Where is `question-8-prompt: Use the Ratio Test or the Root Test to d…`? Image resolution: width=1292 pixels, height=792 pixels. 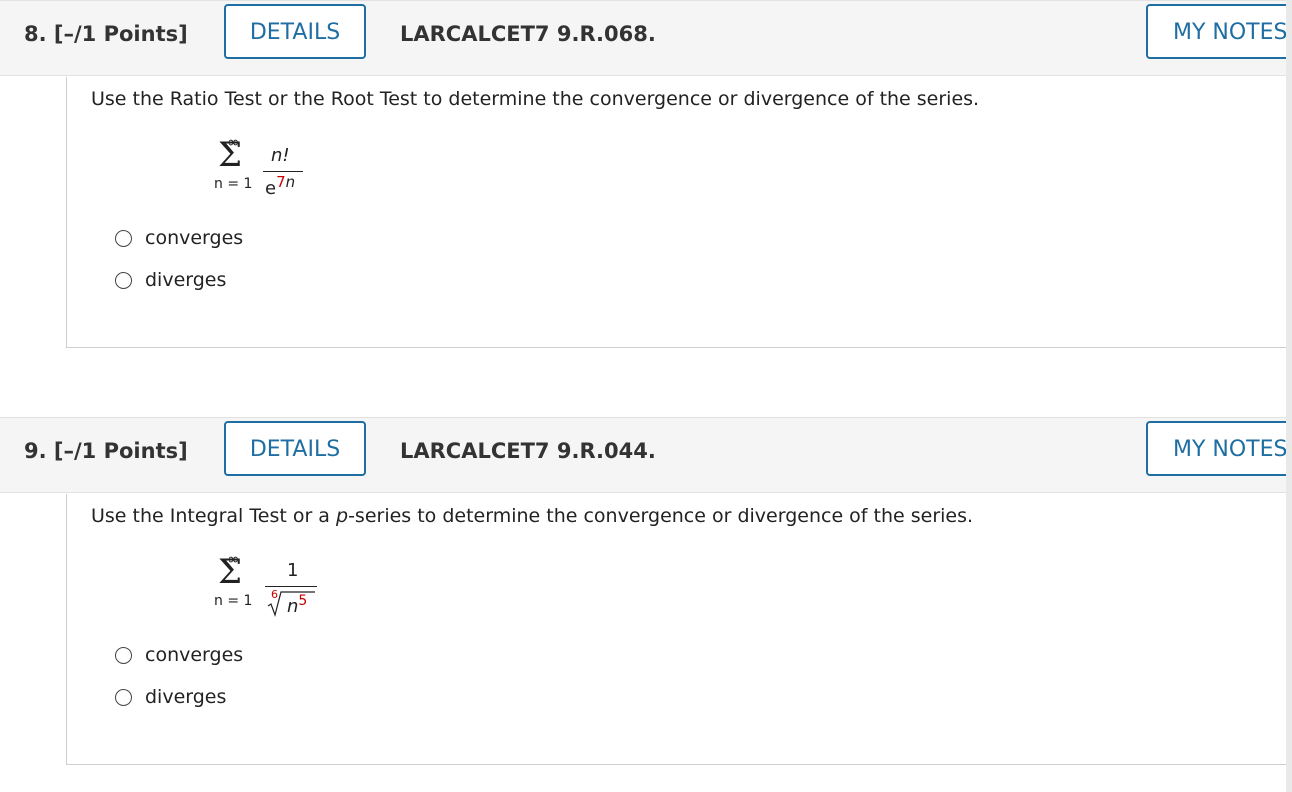 question-8-prompt: Use the Ratio Test or the Root Test to d… is located at coordinates (535, 99).